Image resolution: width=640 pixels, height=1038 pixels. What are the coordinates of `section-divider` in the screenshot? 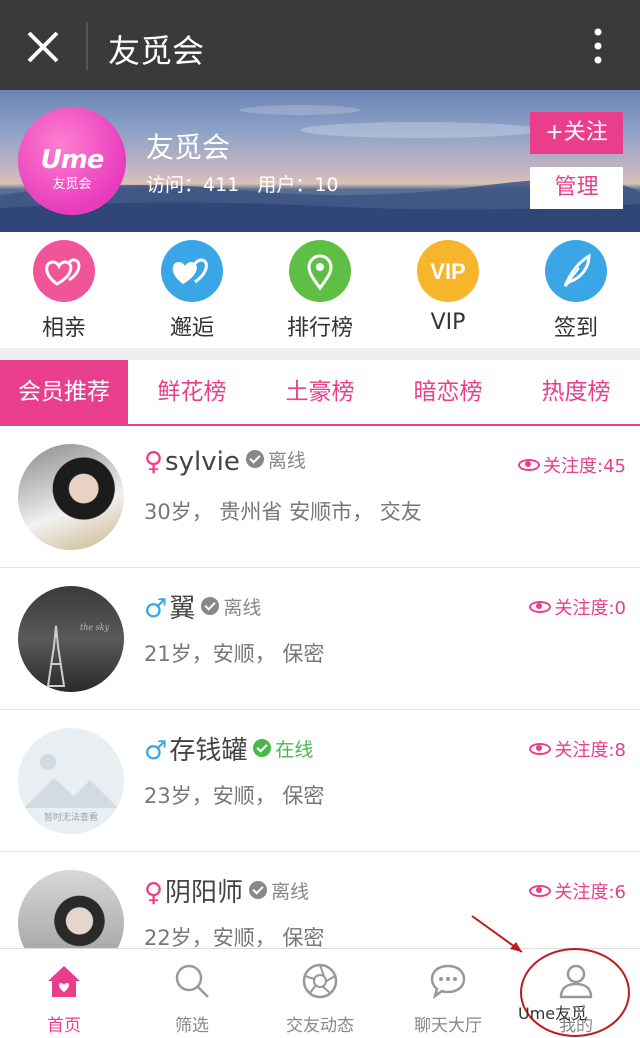 It's located at (320, 354).